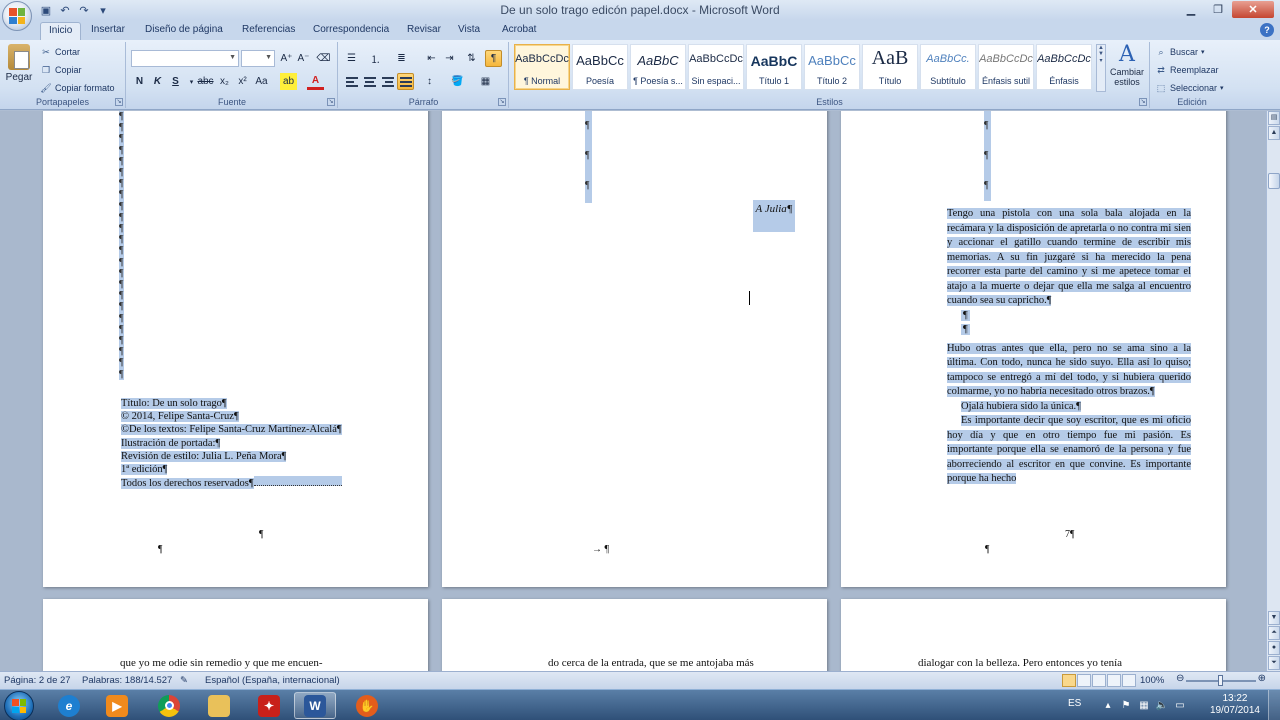 The image size is (1280, 720). What do you see at coordinates (205, 81) in the screenshot?
I see `strikethrough-icon: abc` at bounding box center [205, 81].